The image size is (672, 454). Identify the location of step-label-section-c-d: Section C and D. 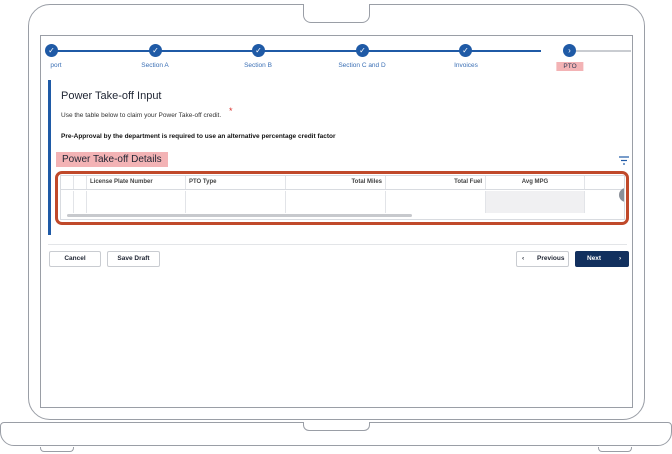
(361, 65).